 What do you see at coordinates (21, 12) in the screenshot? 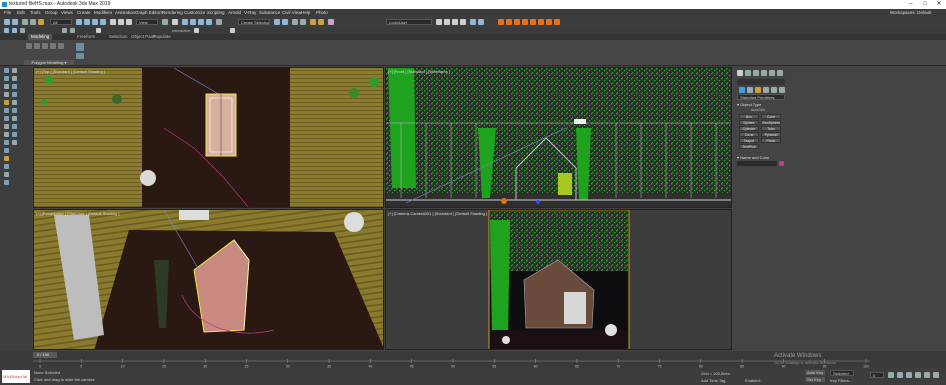
I see `menu-edit: Edit` at bounding box center [21, 12].